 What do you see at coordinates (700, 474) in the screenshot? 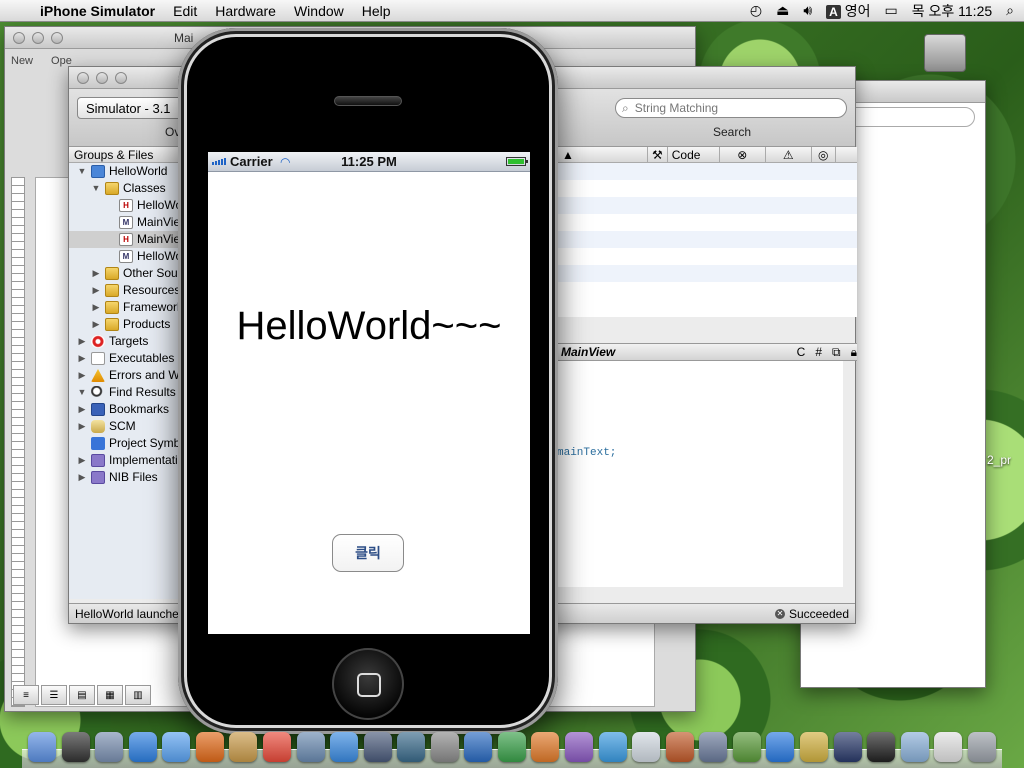
I see `code-editor: mainText;` at bounding box center [700, 474].